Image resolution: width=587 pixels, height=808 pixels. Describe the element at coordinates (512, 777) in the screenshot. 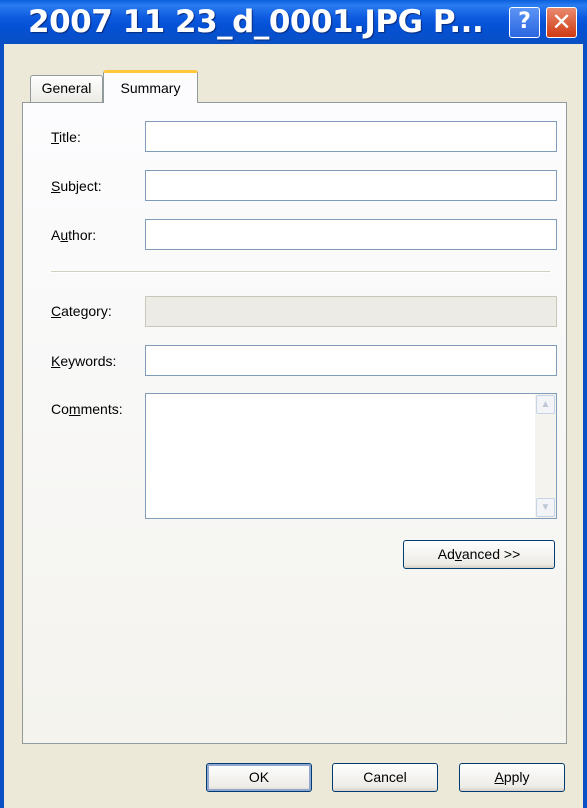

I see `apply-button: Apply` at that location.